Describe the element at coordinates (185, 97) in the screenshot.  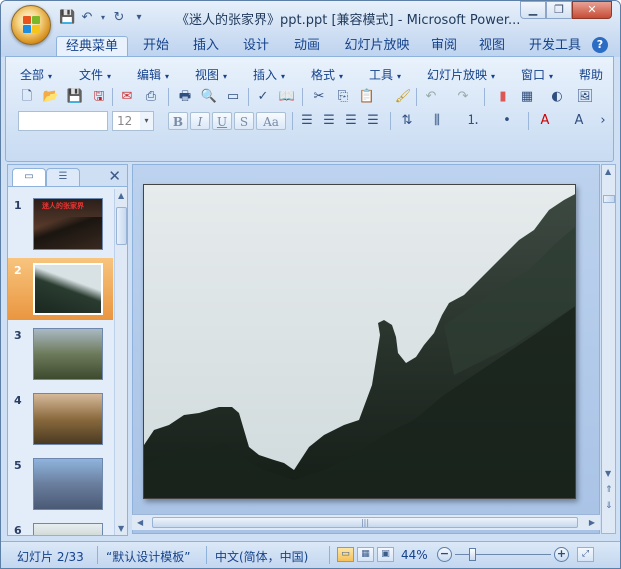
I see `print-icon: 🖶` at that location.